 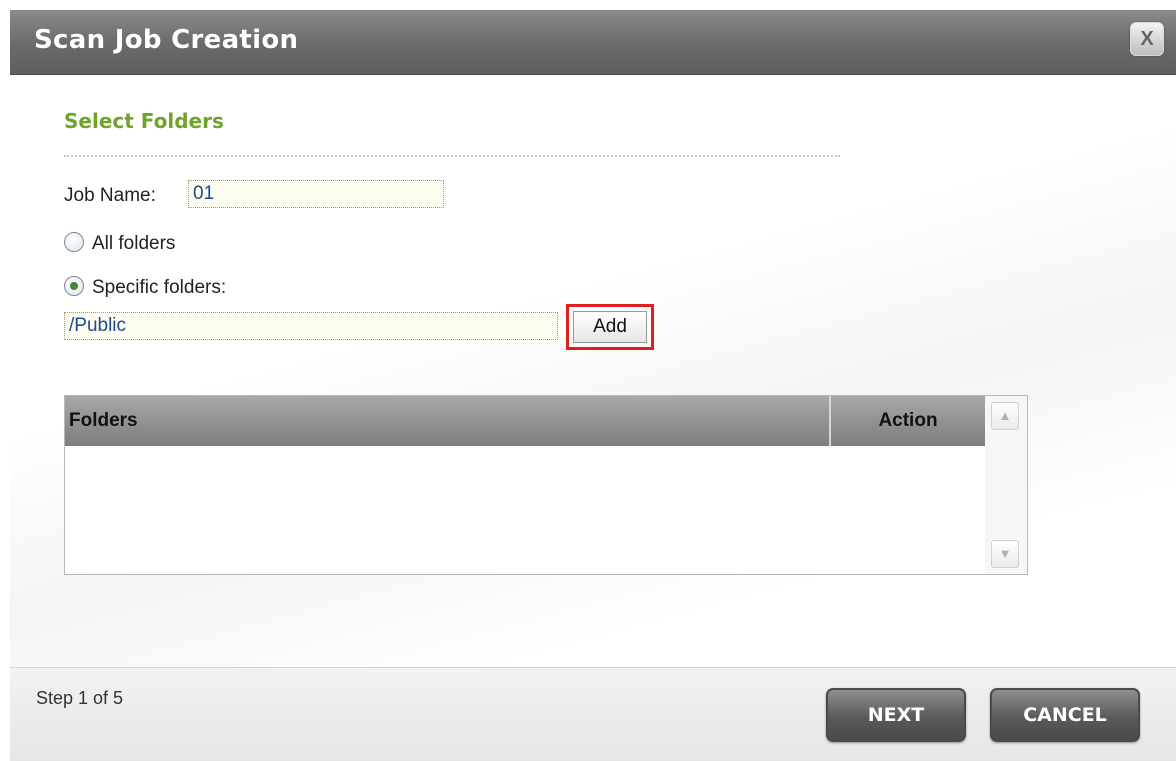 I want to click on all-folders-label: All folders, so click(x=134, y=243).